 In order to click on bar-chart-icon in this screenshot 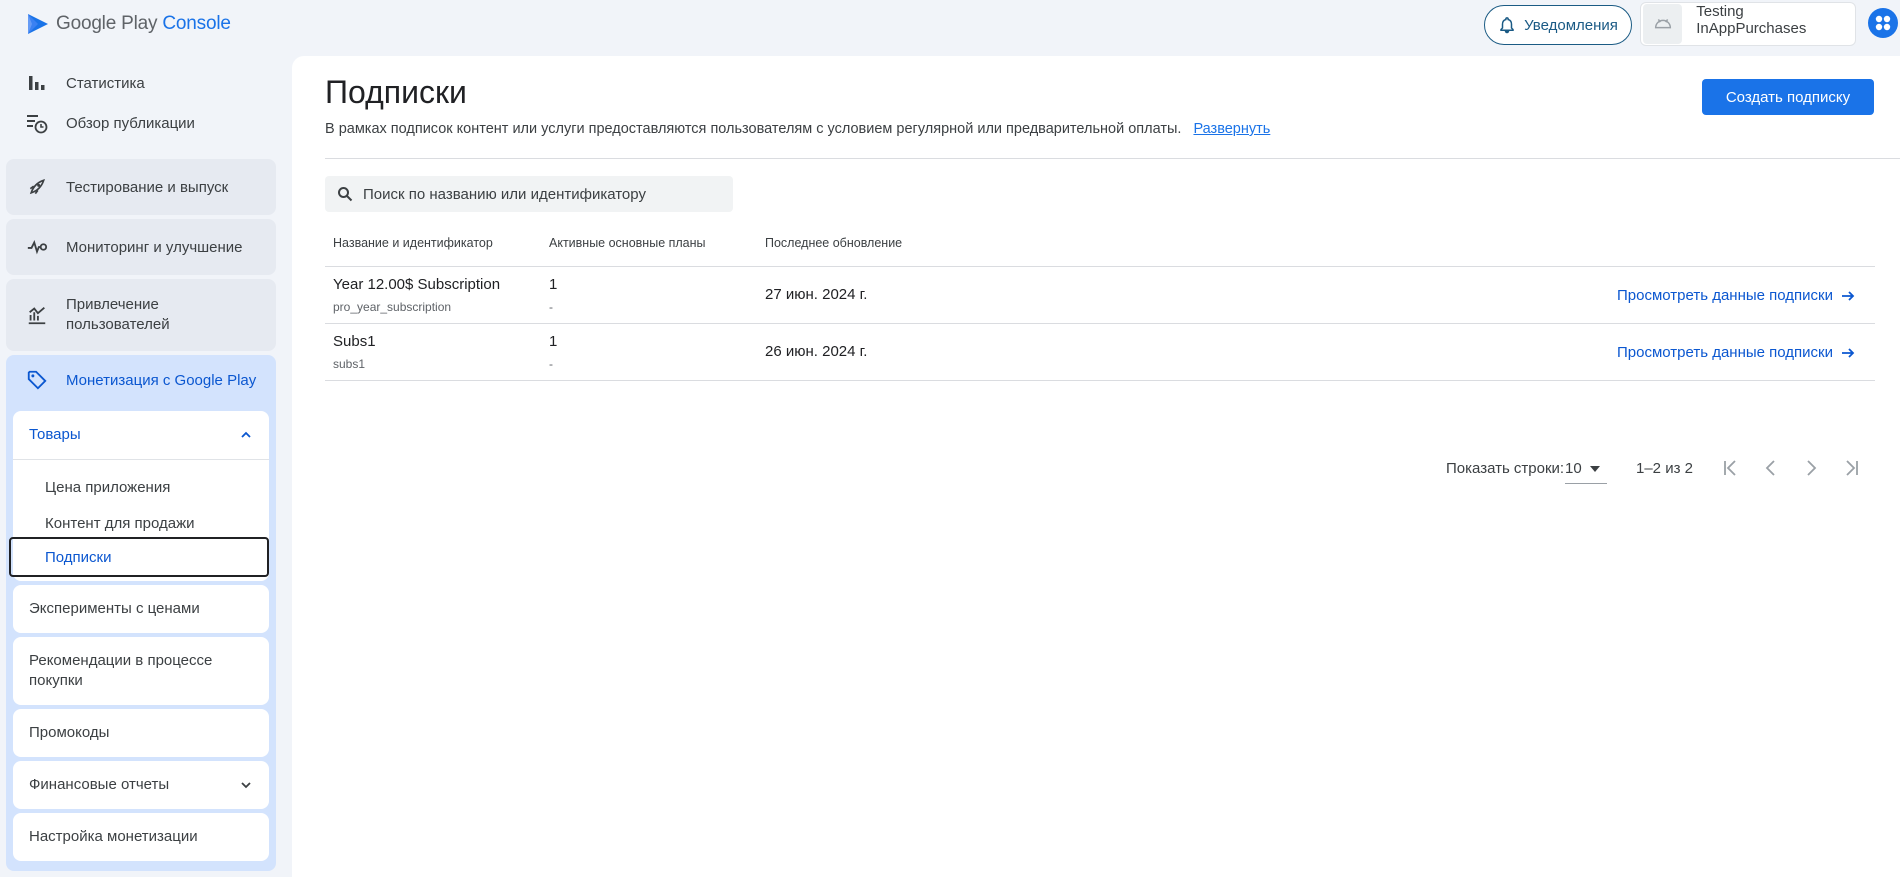, I will do `click(37, 83)`.